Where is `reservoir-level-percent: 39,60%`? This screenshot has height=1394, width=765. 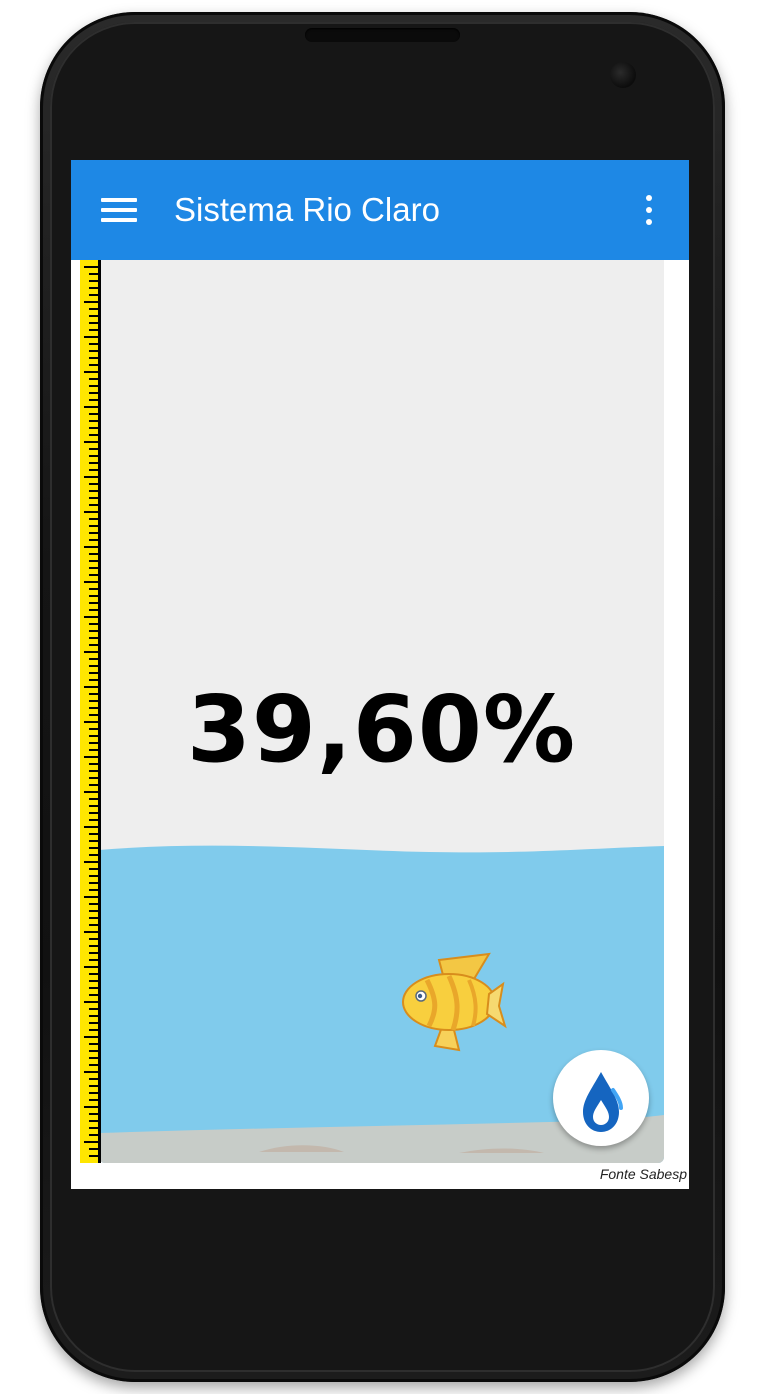 reservoir-level-percent: 39,60% is located at coordinates (381, 729).